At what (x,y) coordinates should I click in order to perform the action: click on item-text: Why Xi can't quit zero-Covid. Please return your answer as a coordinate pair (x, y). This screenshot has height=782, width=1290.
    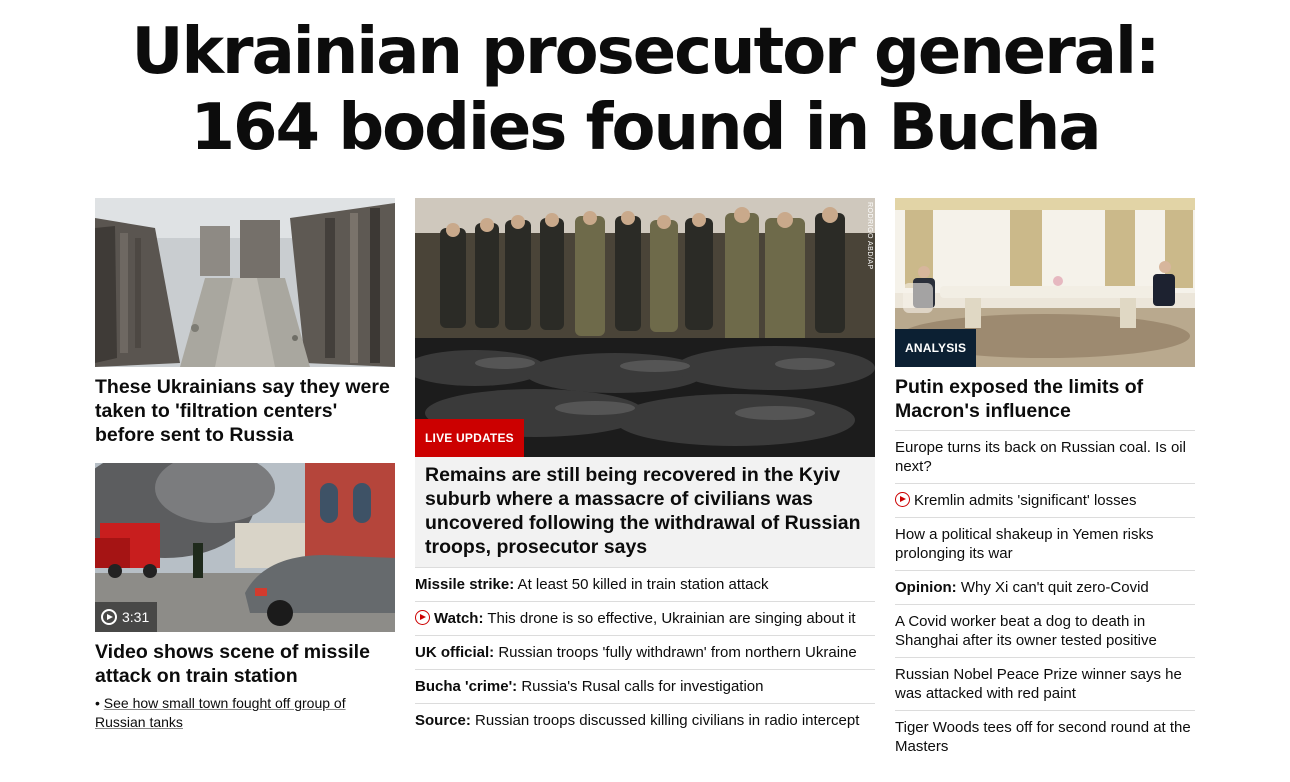
    Looking at the image, I should click on (1052, 587).